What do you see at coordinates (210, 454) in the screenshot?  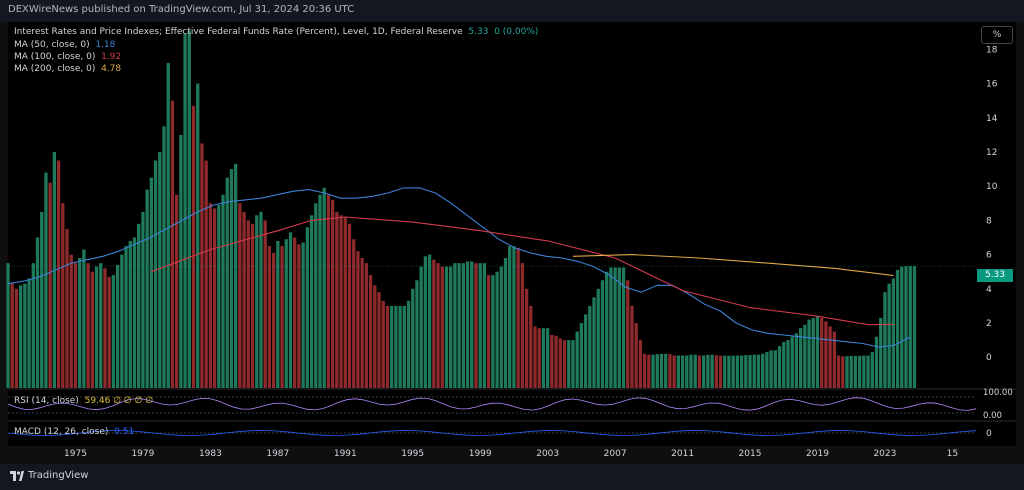 I see `x-tick-label: 1983` at bounding box center [210, 454].